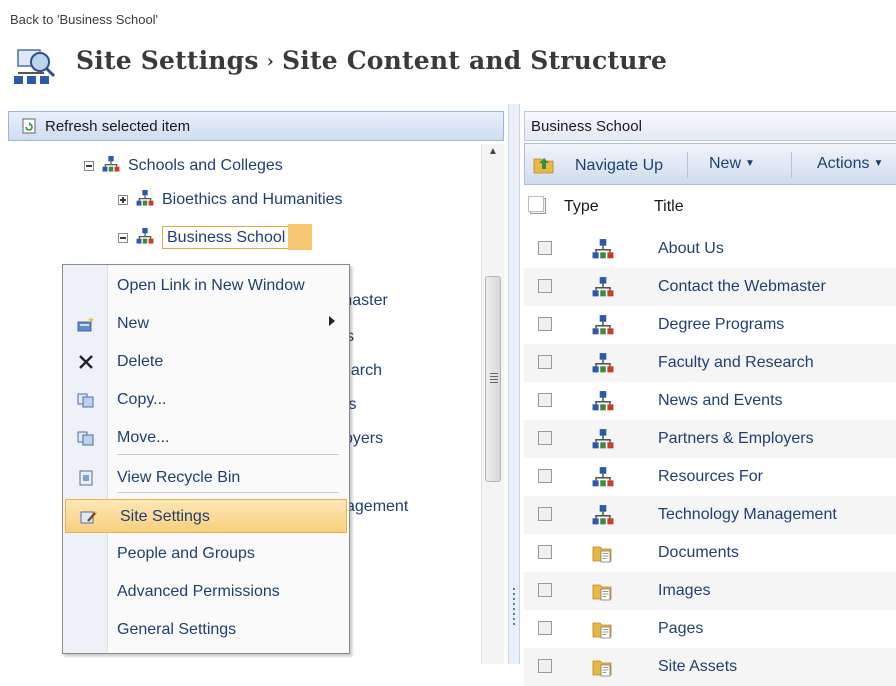 This screenshot has height=686, width=896. I want to click on navigate-up-button: Navigate Up, so click(619, 166).